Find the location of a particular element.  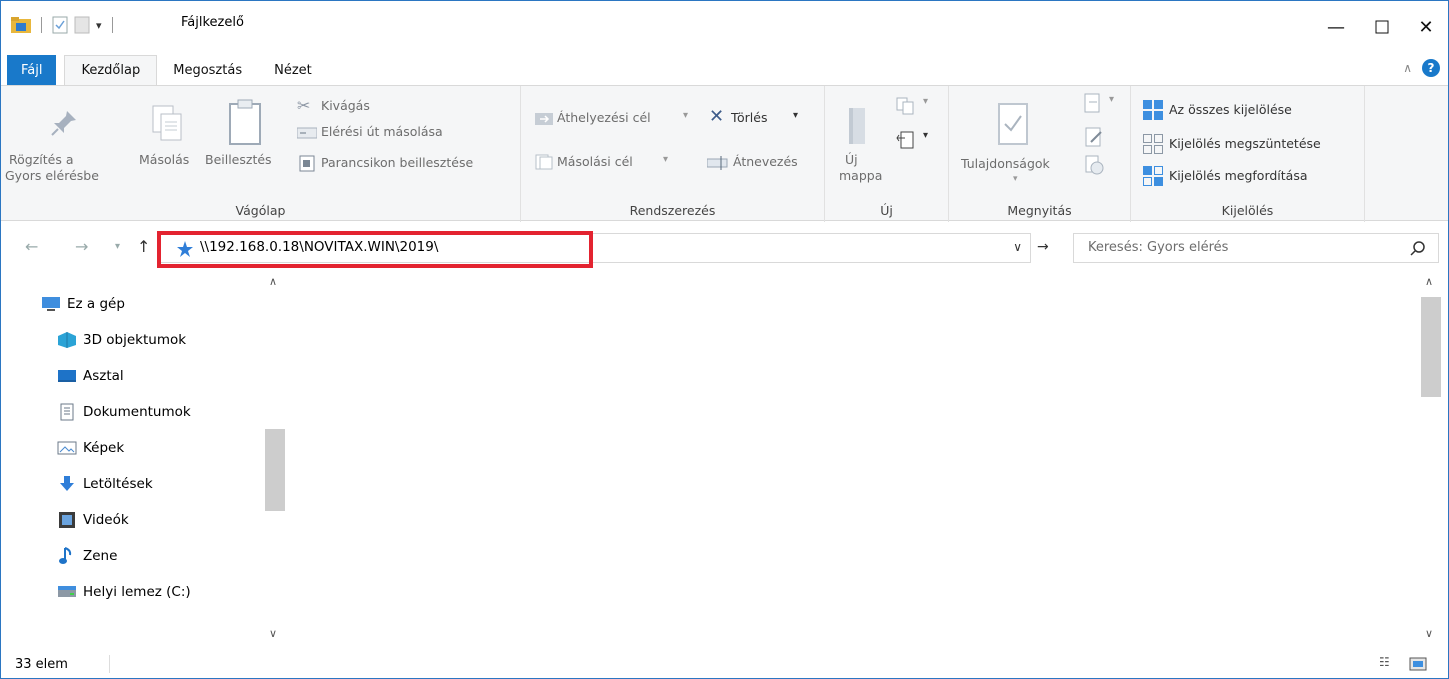

music-icon is located at coordinates (65, 555).